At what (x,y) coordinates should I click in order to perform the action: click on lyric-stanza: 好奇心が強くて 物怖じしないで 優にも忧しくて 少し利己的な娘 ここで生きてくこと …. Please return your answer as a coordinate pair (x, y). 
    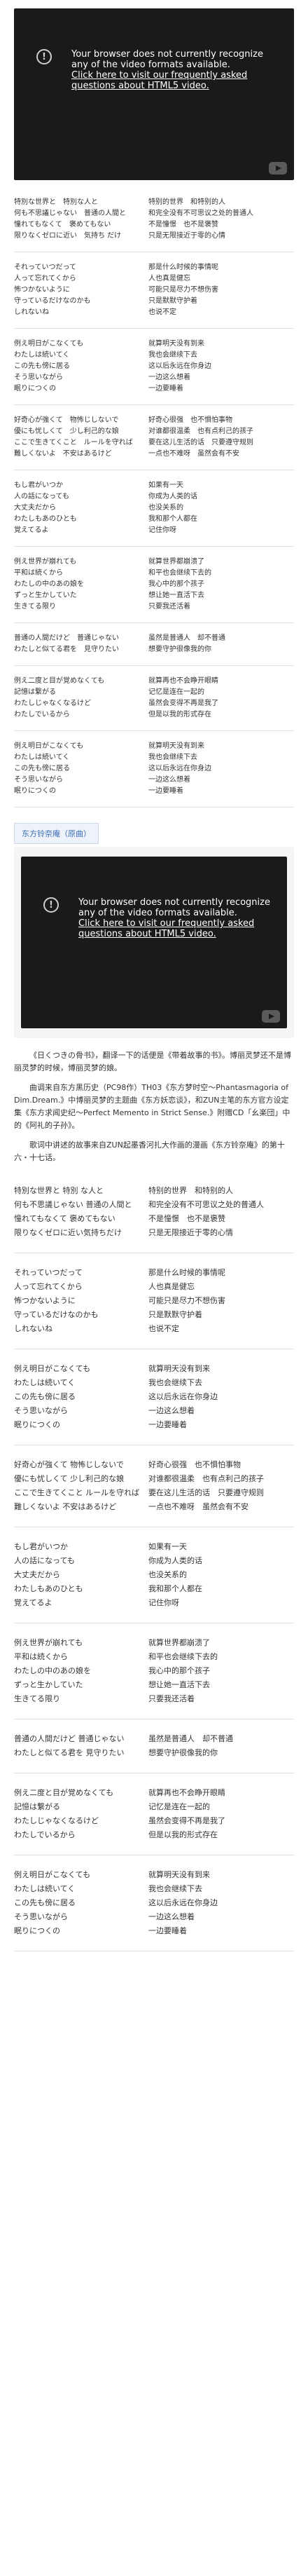
    Looking at the image, I should click on (154, 1486).